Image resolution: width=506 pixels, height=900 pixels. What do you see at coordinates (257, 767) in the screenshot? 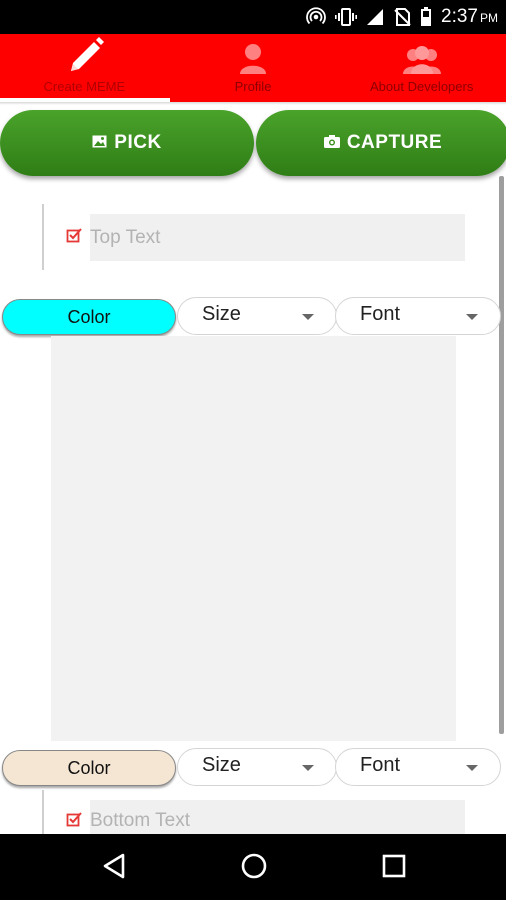
I see `bottom-size-dropdown: Size` at bounding box center [257, 767].